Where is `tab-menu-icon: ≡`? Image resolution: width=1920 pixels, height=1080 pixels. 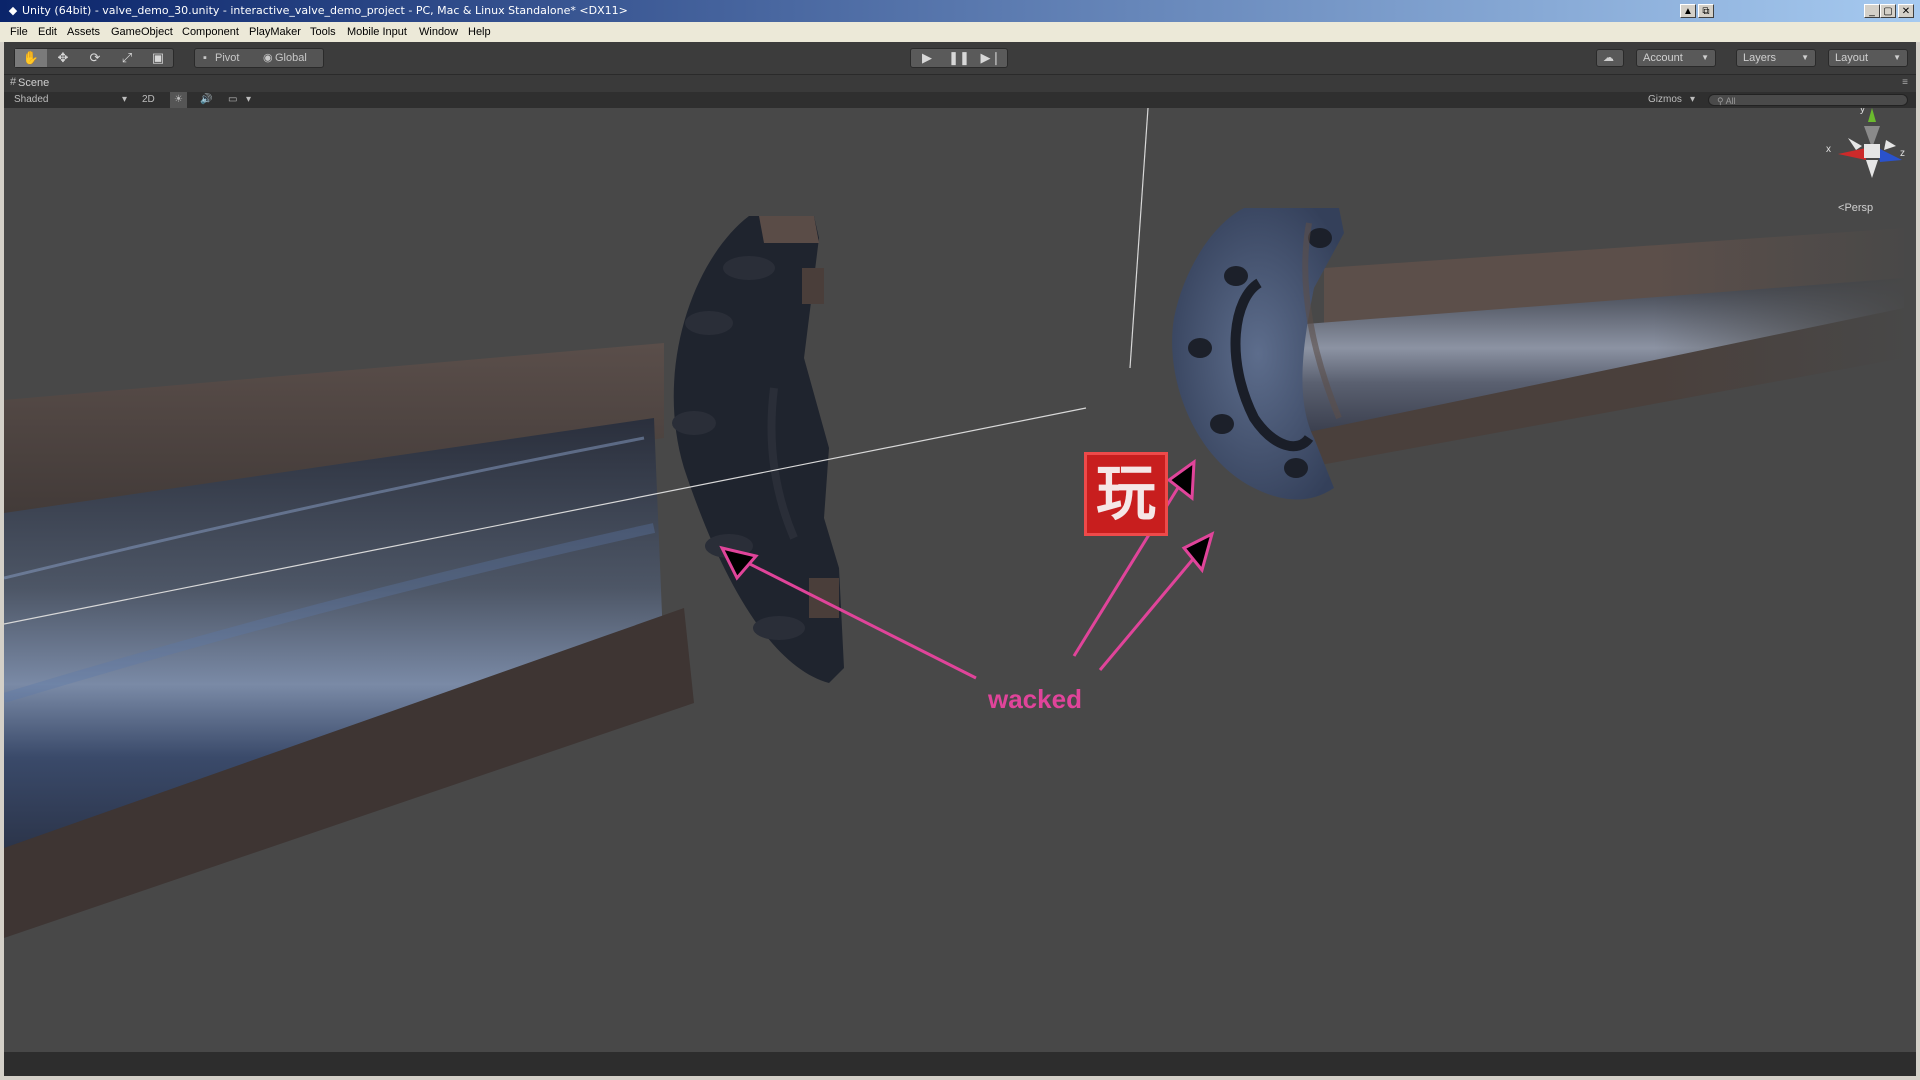
tab-menu-icon: ≡ is located at coordinates (1905, 82).